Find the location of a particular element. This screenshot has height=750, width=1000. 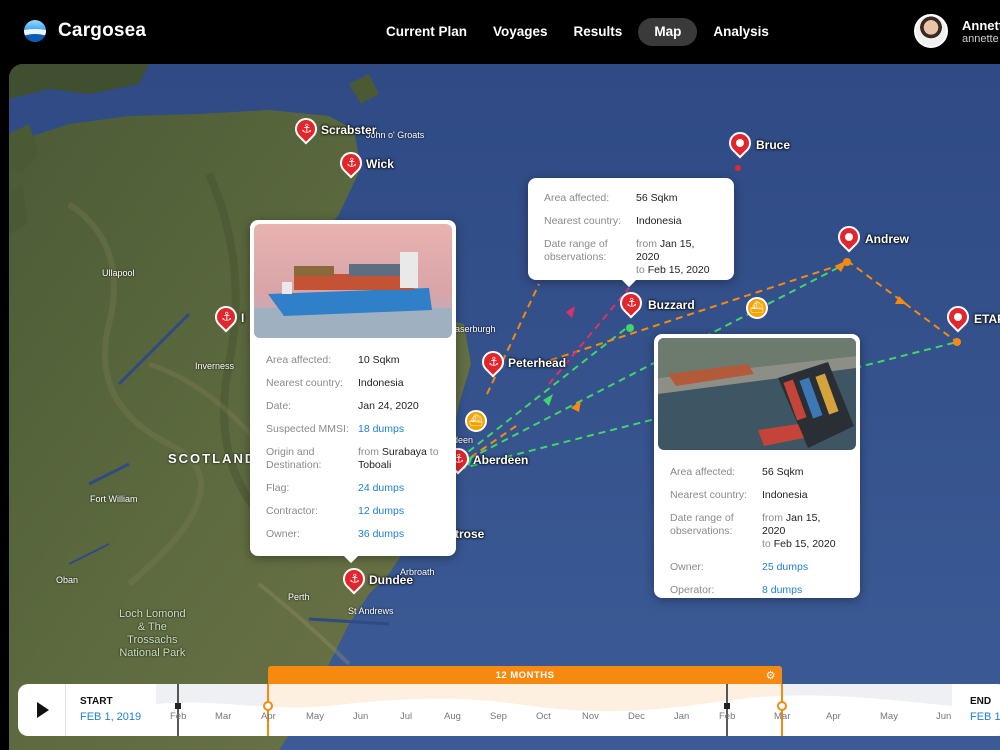

timeline-density-wave is located at coordinates (554, 710).